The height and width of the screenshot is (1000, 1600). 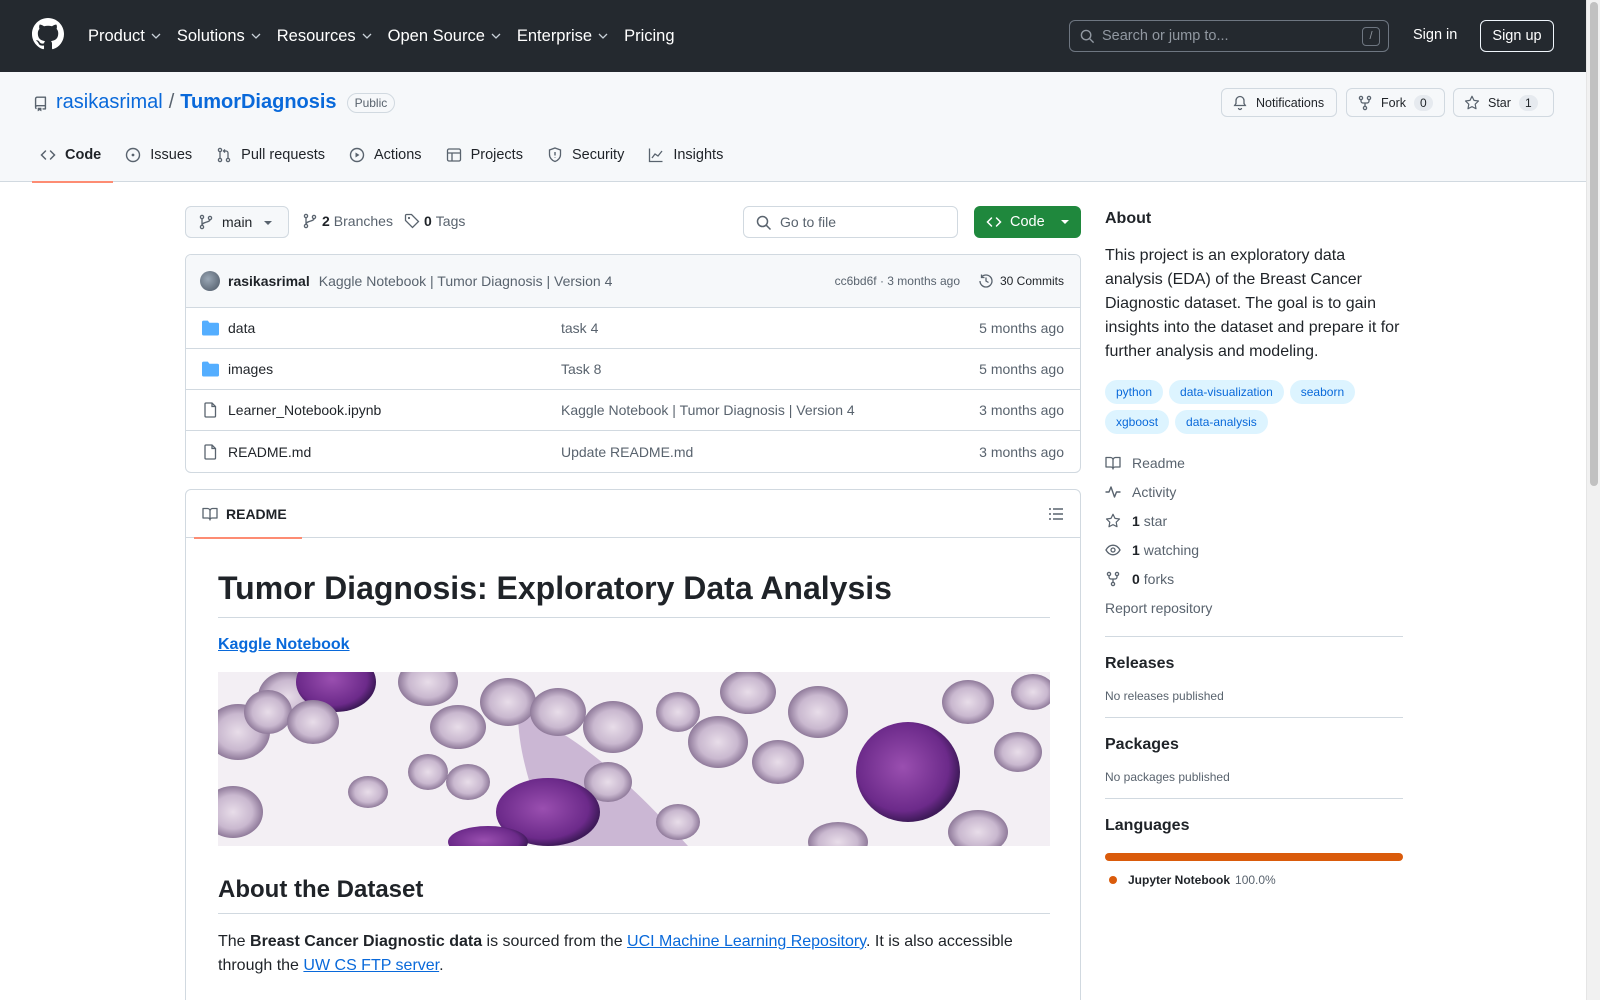 I want to click on nav-pricing: Pricing, so click(x=649, y=36).